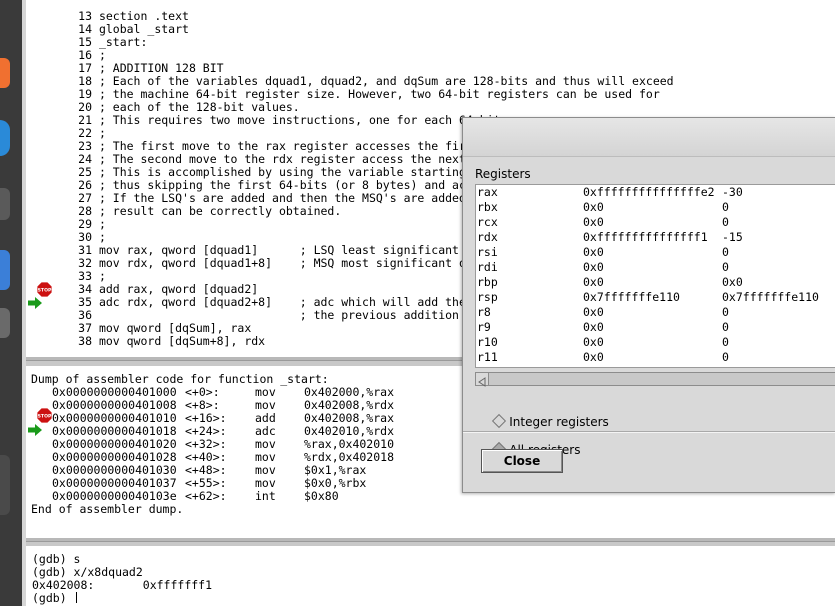 The width and height of the screenshot is (835, 606). Describe the element at coordinates (732, 237) in the screenshot. I see `register-natural: -15` at that location.